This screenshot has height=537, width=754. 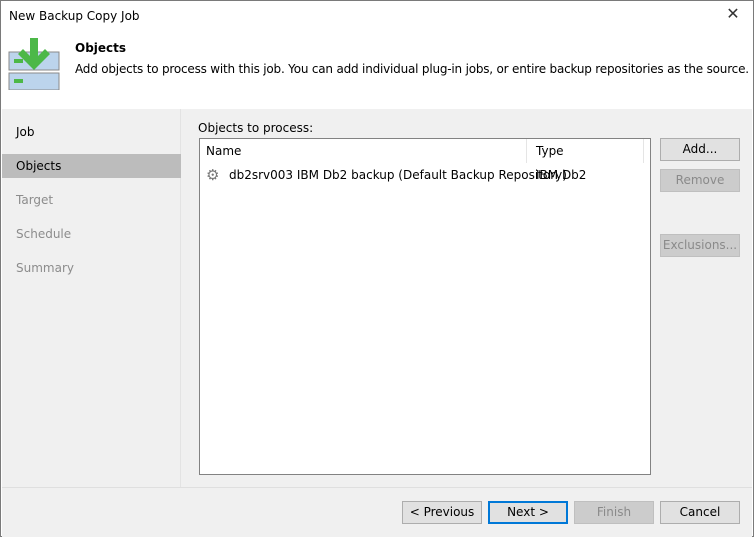 What do you see at coordinates (101, 48) in the screenshot?
I see `page-title: Objects` at bounding box center [101, 48].